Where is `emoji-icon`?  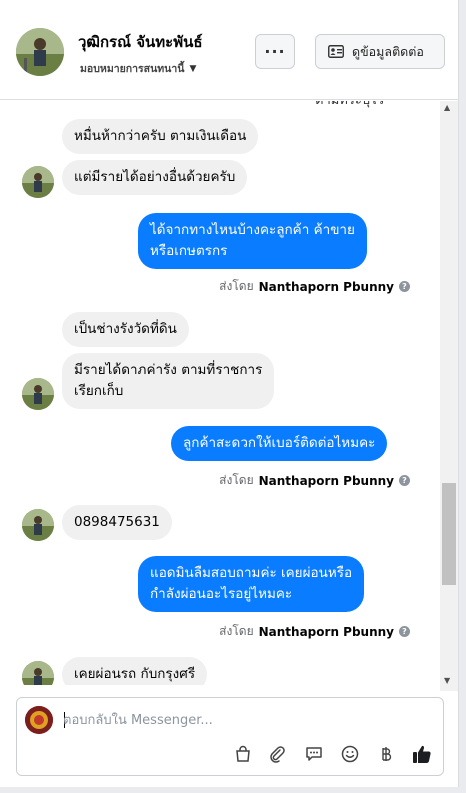 emoji-icon is located at coordinates (350, 754).